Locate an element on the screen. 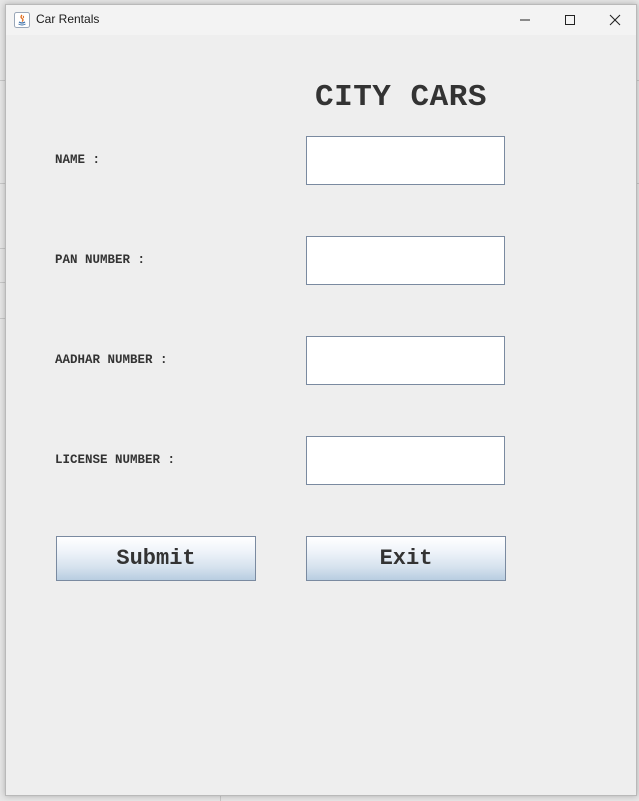  close-icon is located at coordinates (615, 20).